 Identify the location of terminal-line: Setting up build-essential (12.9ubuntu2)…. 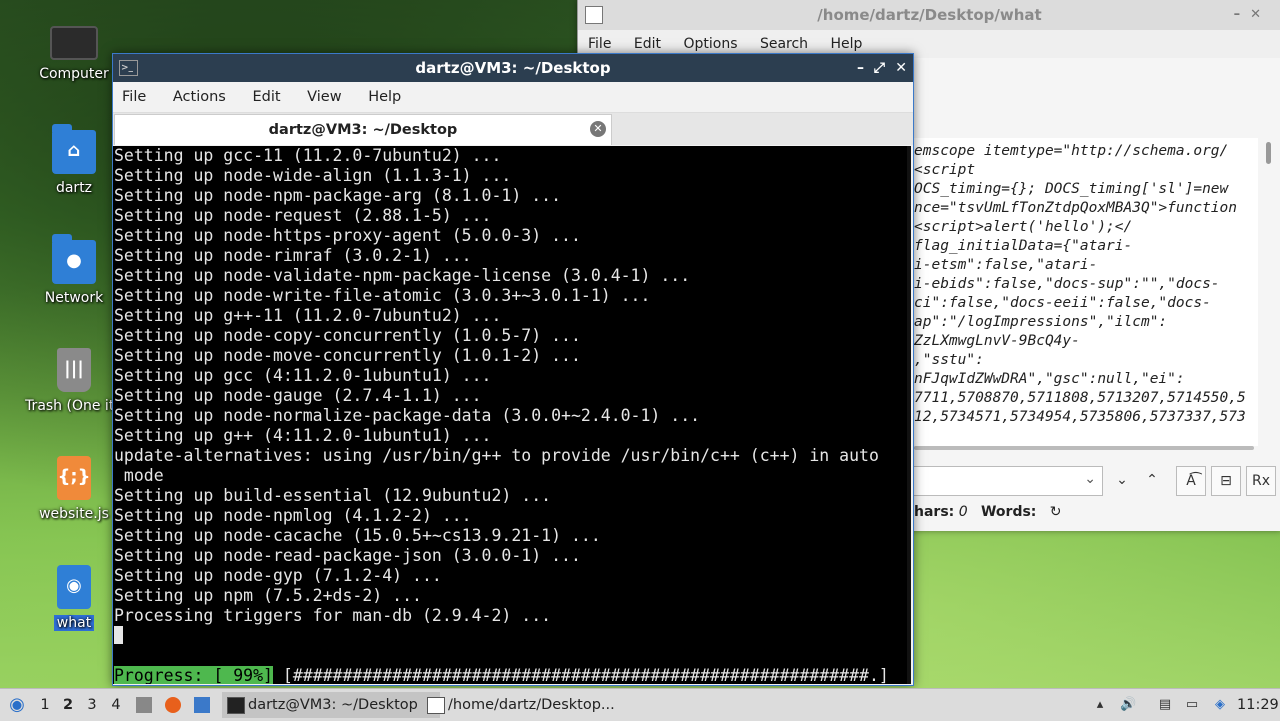
(333, 495).